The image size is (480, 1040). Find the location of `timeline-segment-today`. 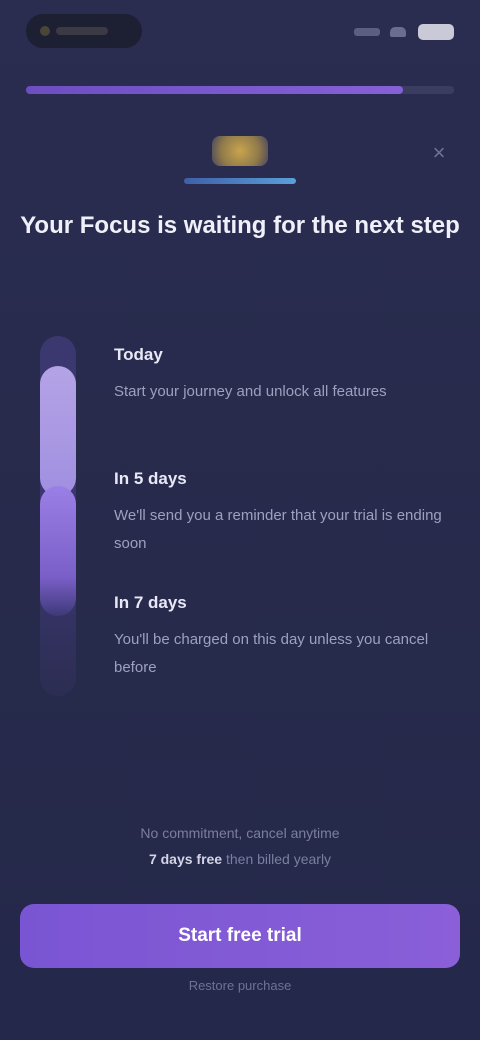

timeline-segment-today is located at coordinates (58, 431).